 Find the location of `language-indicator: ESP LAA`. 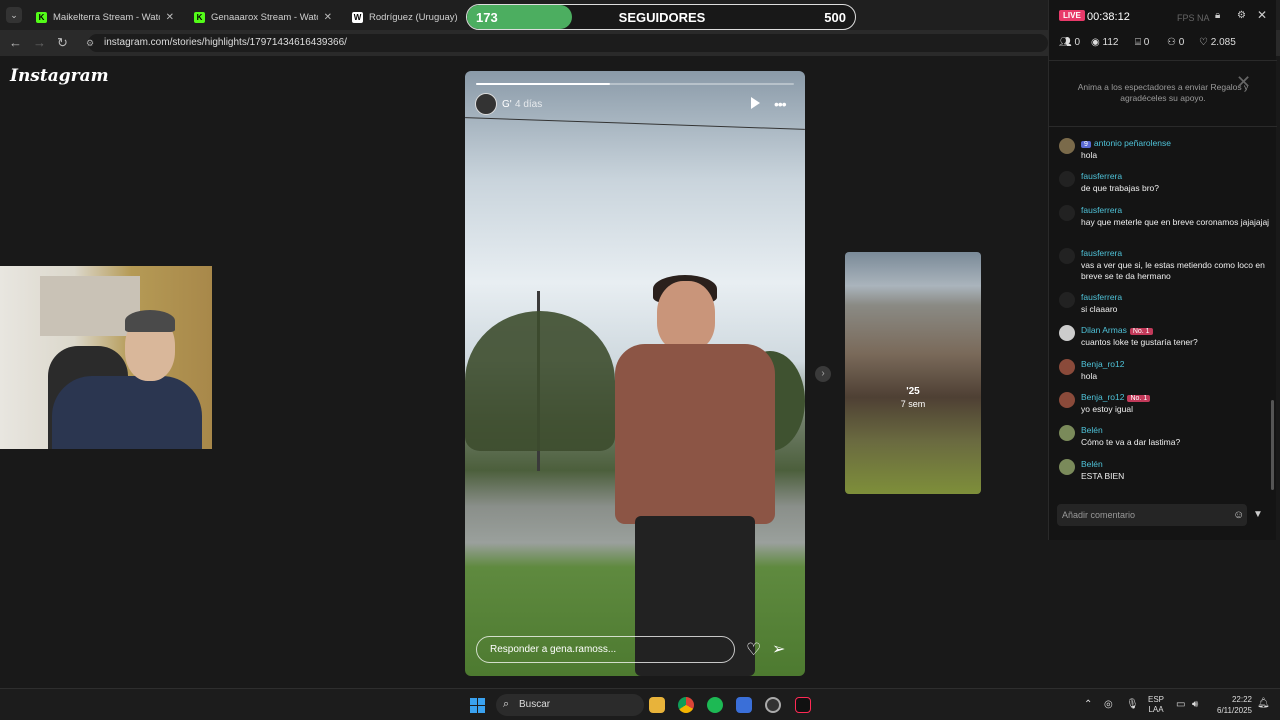

language-indicator: ESP LAA is located at coordinates (1156, 705).